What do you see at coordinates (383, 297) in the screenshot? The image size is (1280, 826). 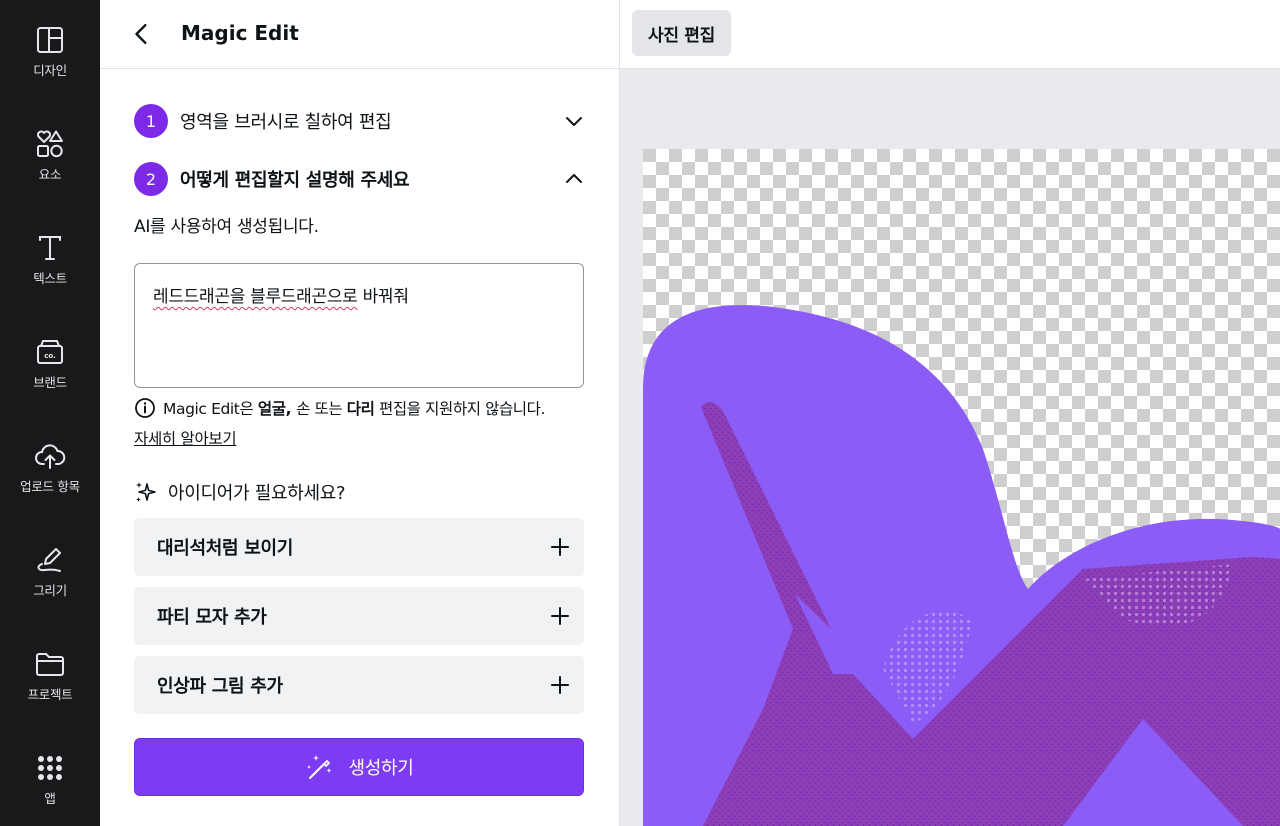 I see `prompt-text-rest: 바꿔줘` at bounding box center [383, 297].